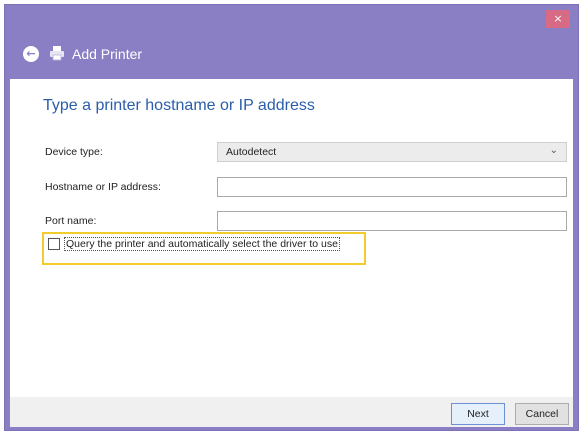 This screenshot has width=585, height=435. What do you see at coordinates (103, 187) in the screenshot?
I see `hostname-label: Hostname or IP address:` at bounding box center [103, 187].